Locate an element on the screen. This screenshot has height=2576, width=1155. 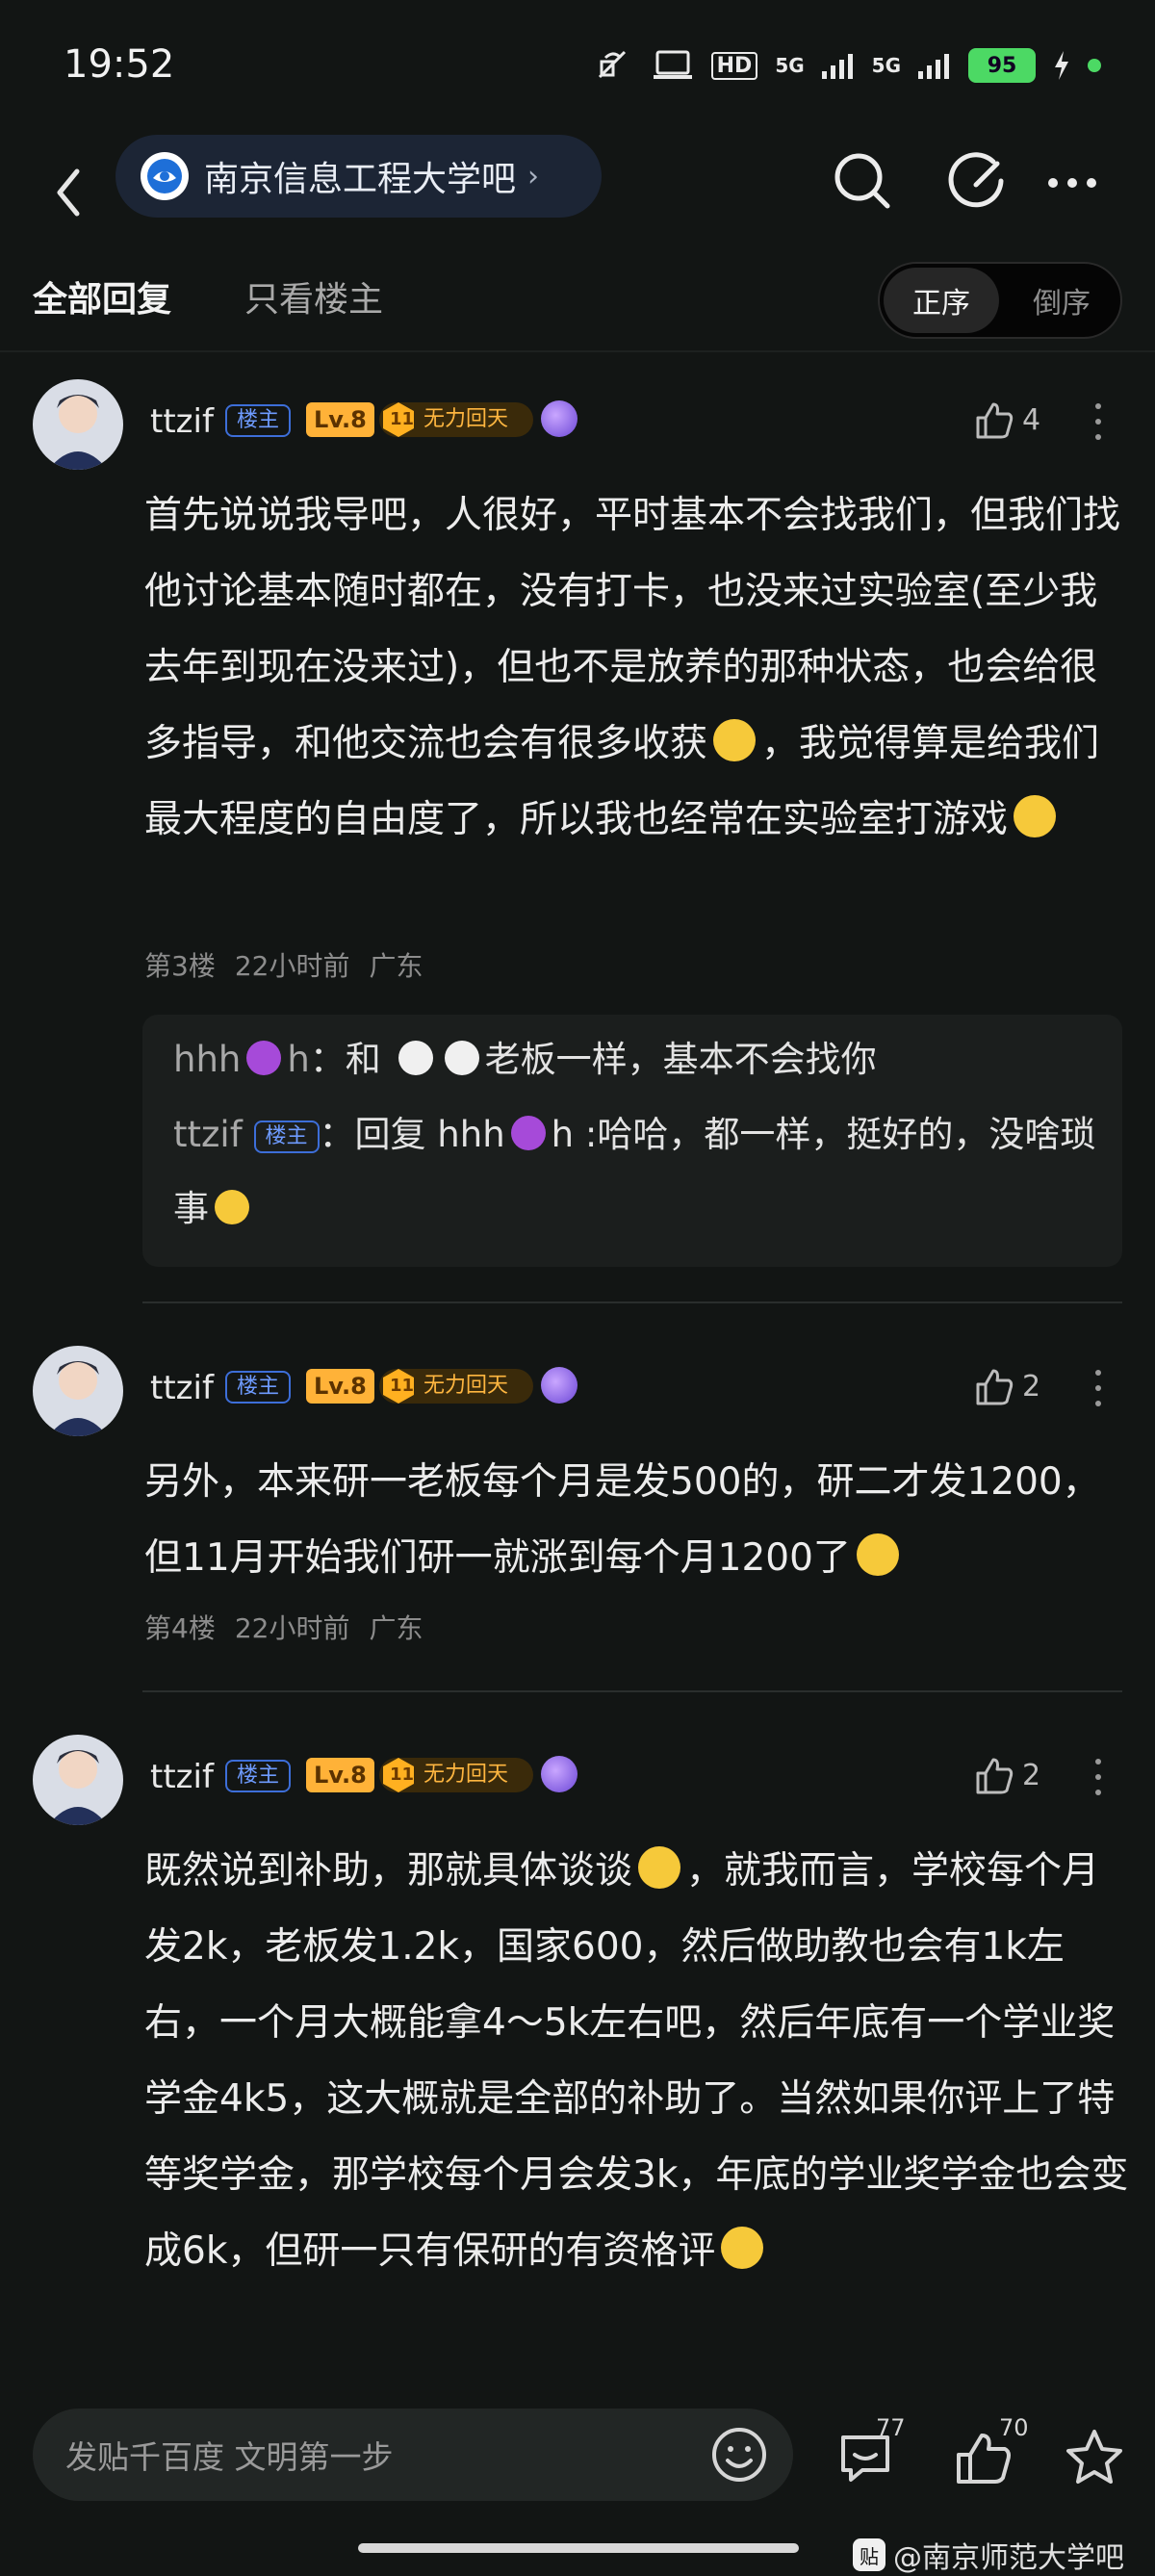
battery-icon: 95 is located at coordinates (1002, 65).